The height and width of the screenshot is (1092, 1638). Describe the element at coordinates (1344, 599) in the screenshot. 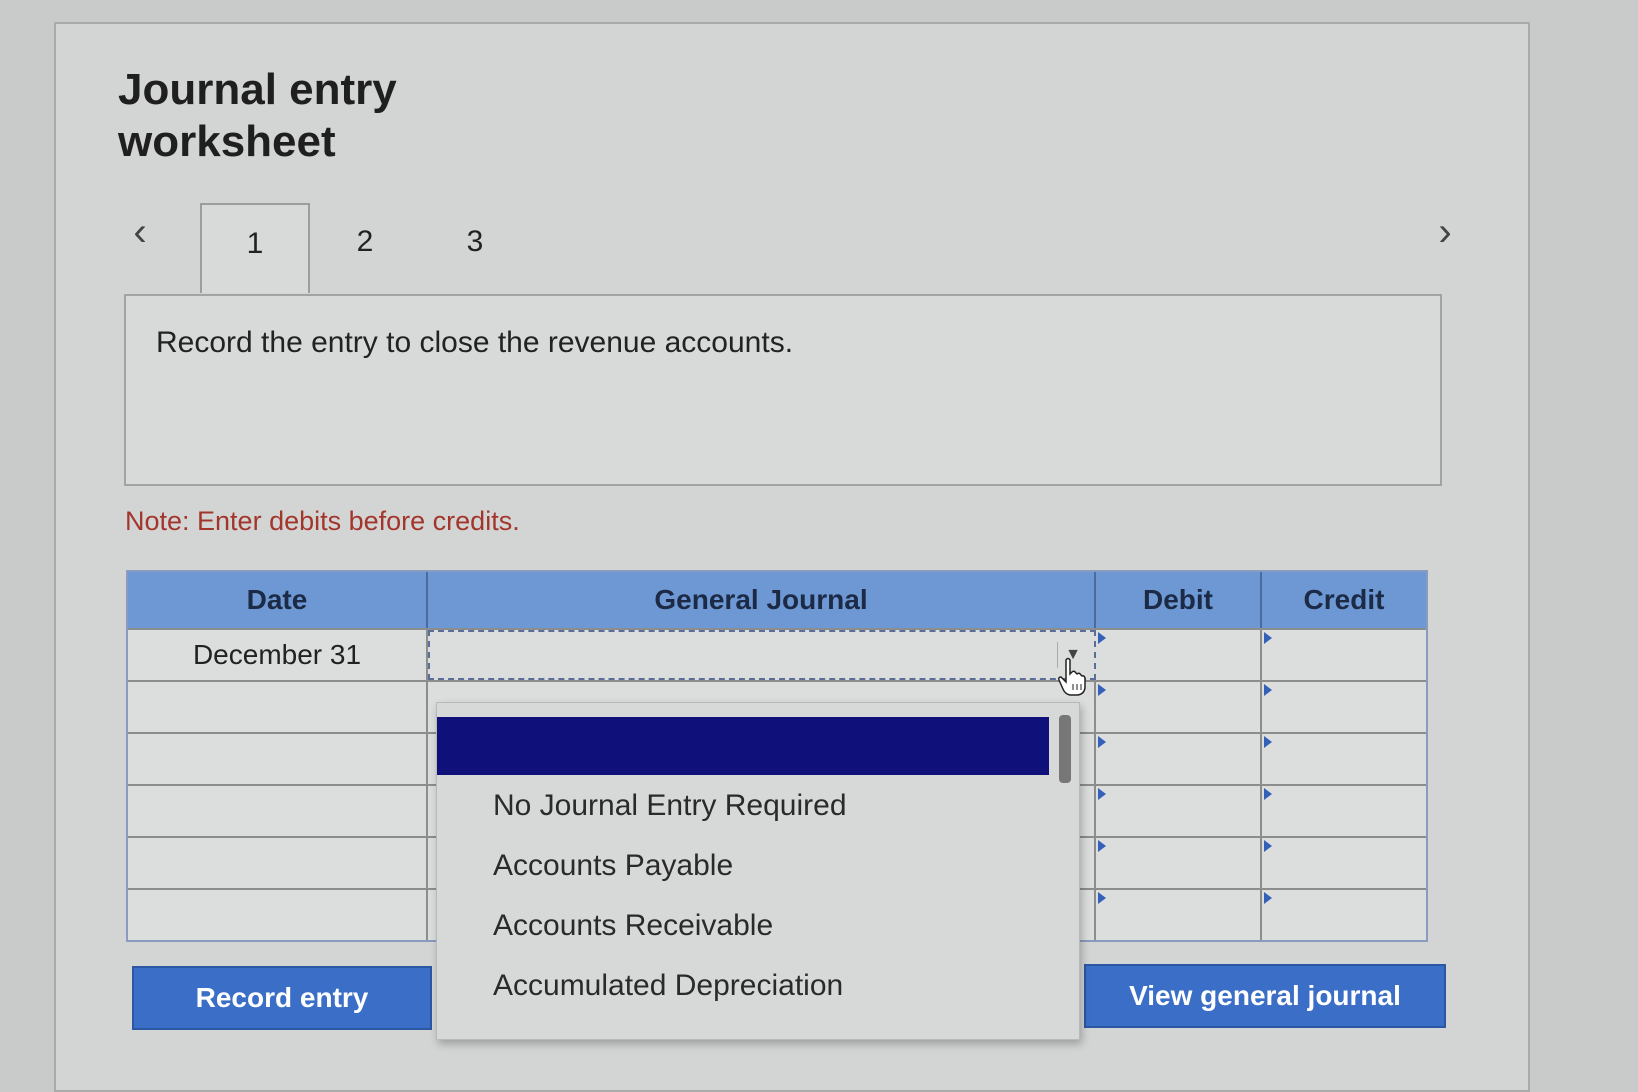

I see `header-credit: Credit` at that location.